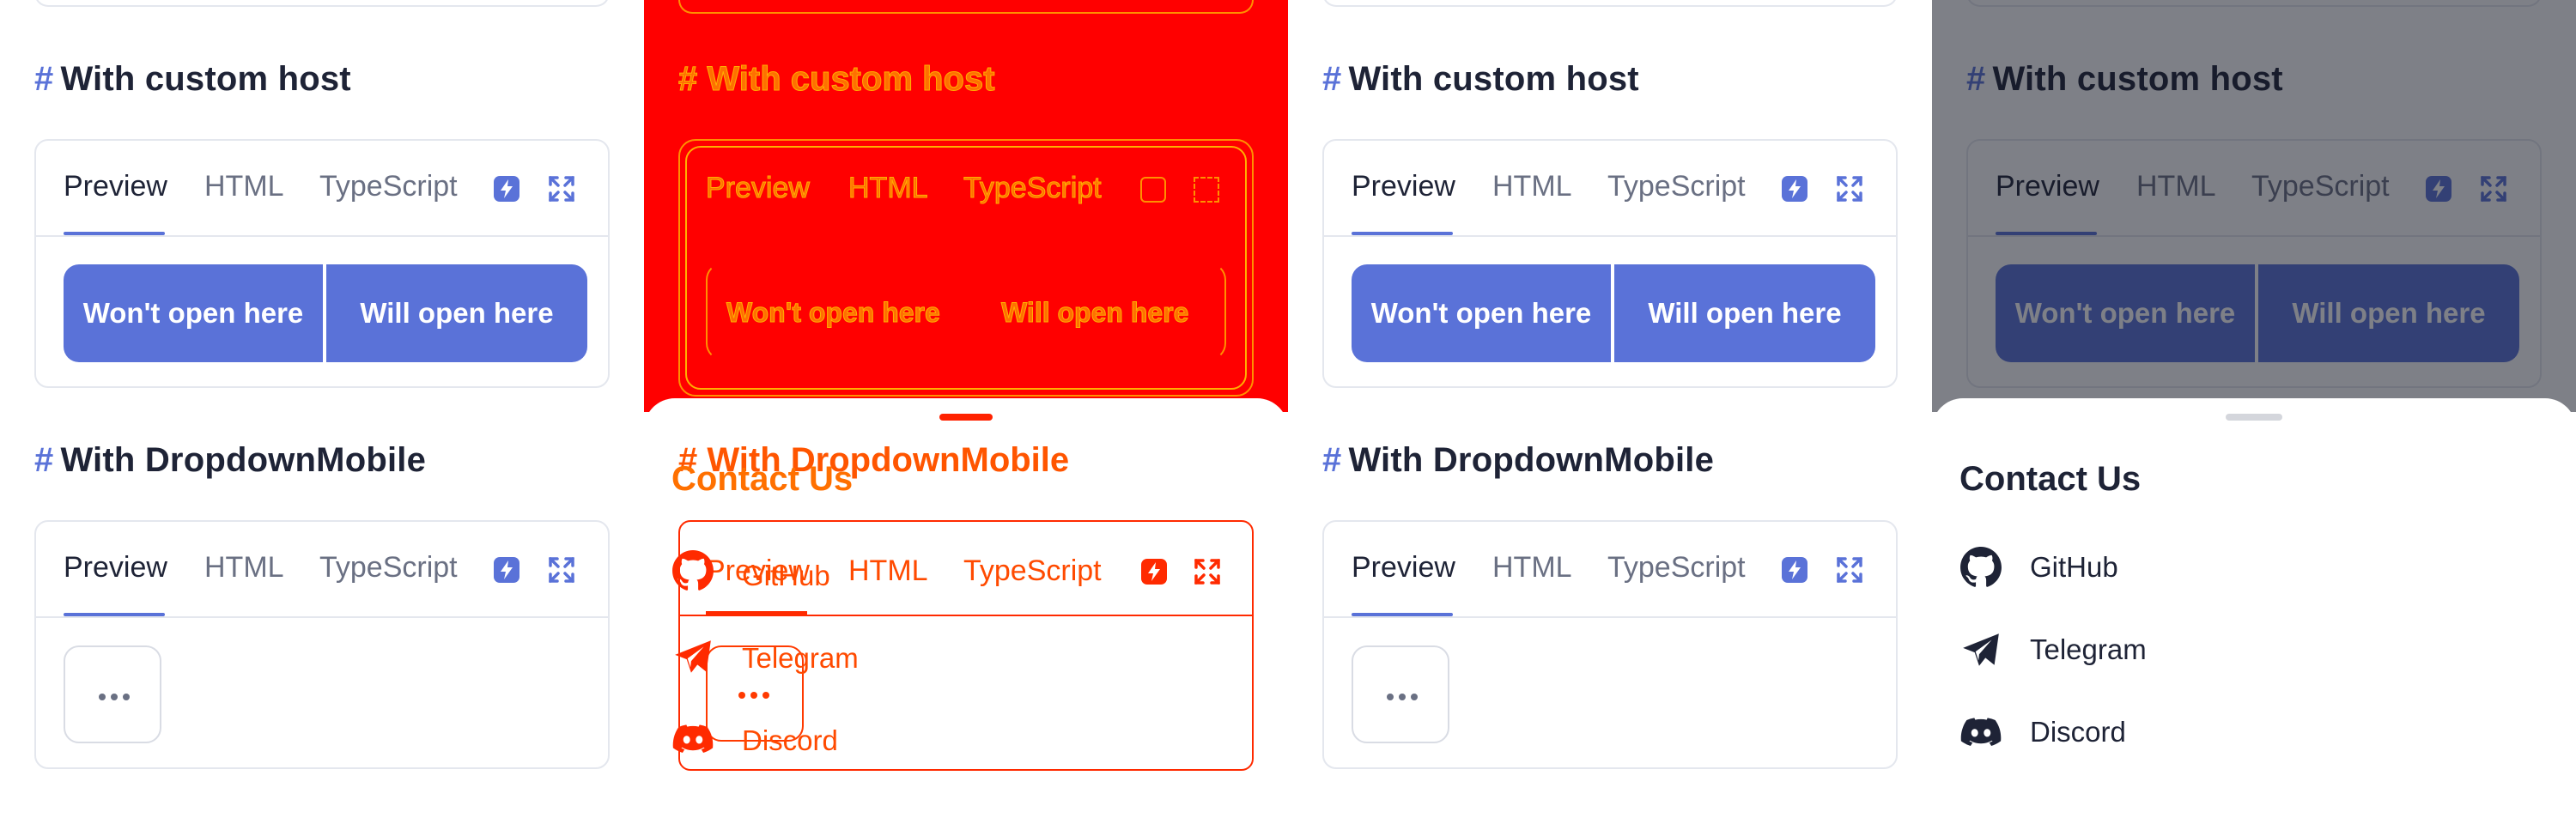 The height and width of the screenshot is (824, 2576). I want to click on debug-github-icon, so click(693, 570).